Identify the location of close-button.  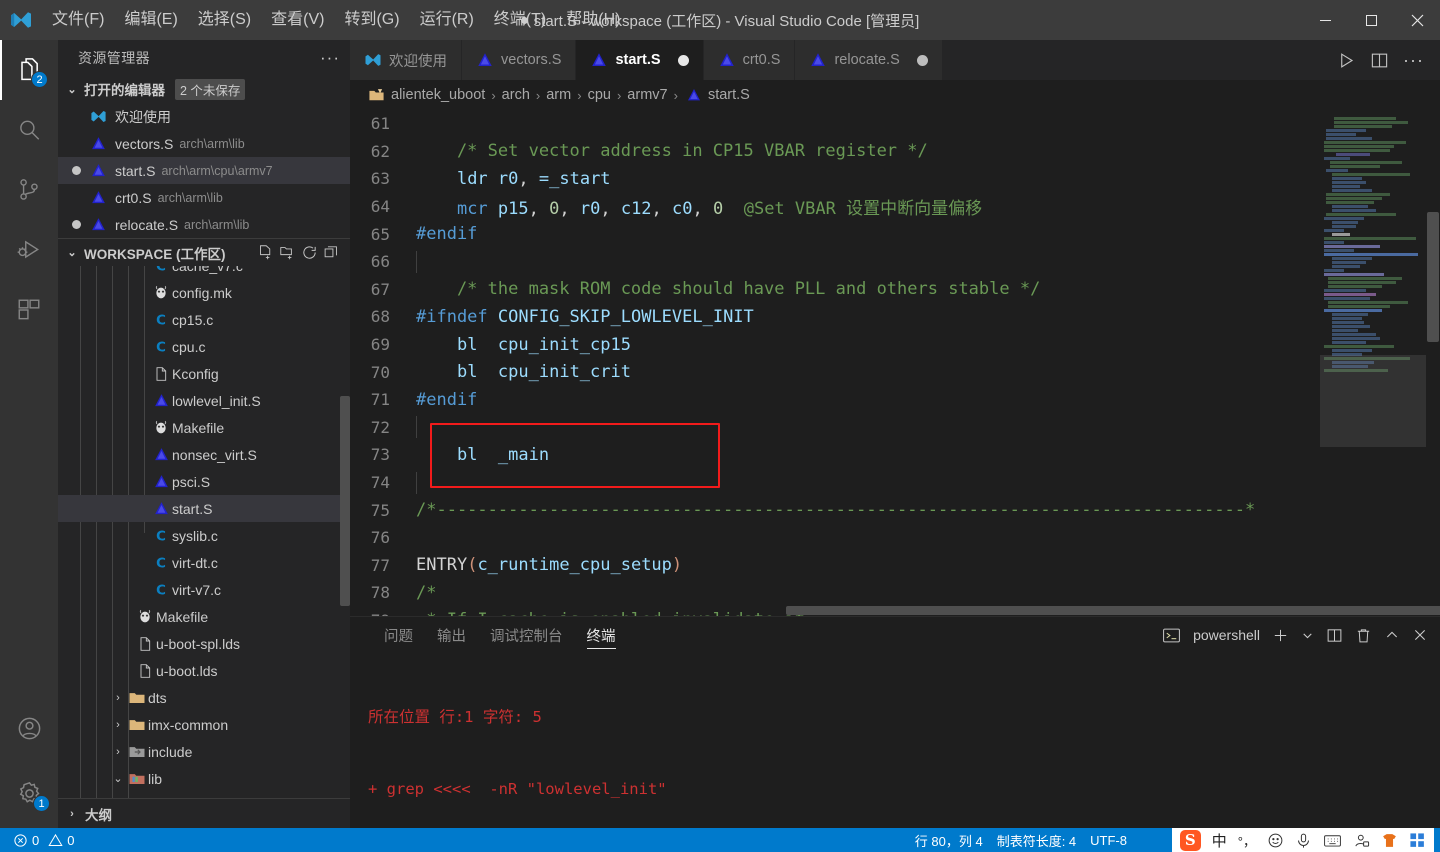
(1417, 20).